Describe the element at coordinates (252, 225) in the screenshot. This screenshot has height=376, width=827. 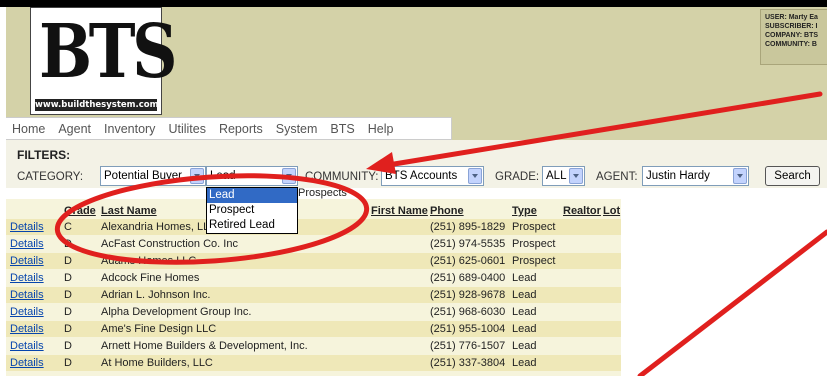
I see `dropdown-option-retired-lead: Retired Lead` at that location.